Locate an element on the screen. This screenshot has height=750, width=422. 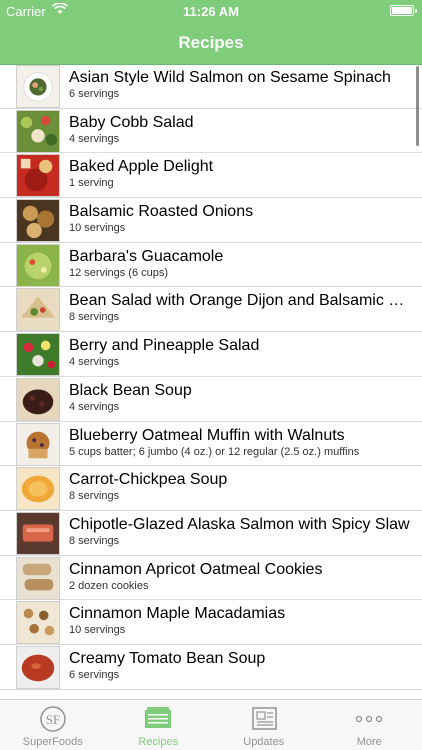
svg-text: SF is located at coordinates (53, 719).